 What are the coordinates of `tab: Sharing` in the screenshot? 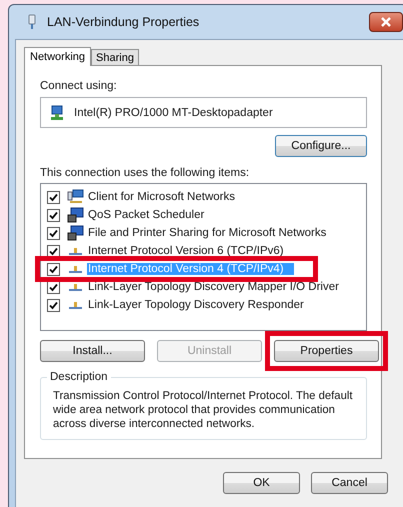 It's located at (115, 57).